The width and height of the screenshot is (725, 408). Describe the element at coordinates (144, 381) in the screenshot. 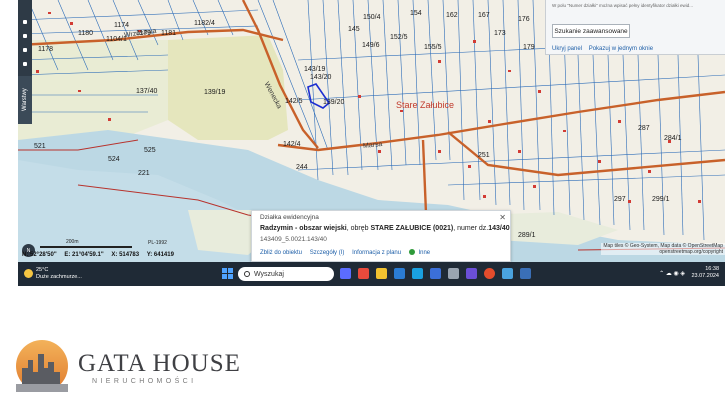

I see `logo-subtitle: NIERUCHOMOŚCI` at that location.